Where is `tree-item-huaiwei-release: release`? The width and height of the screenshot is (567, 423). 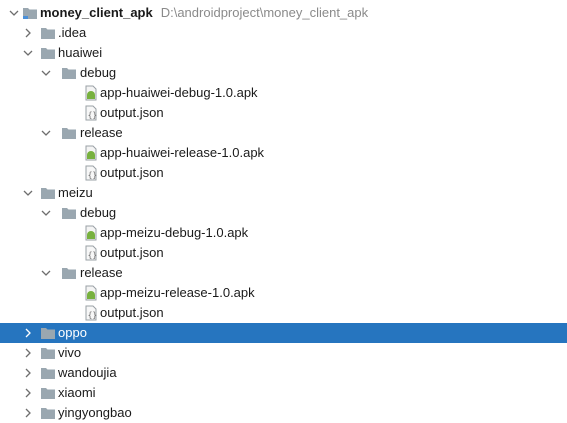 tree-item-huaiwei-release: release is located at coordinates (283, 133).